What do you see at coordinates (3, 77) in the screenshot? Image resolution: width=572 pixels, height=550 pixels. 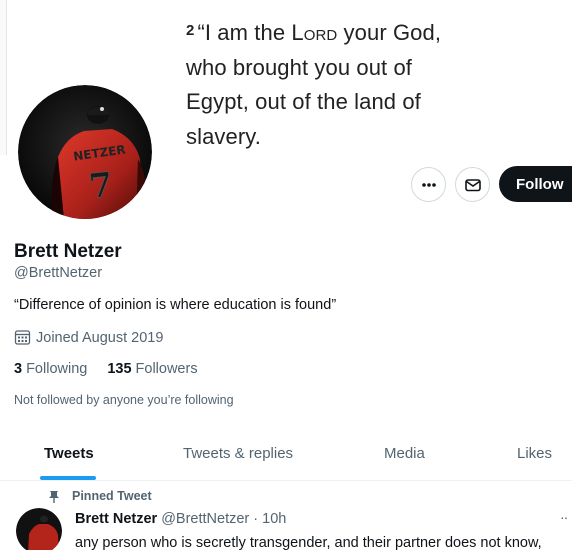 I see `banner-edge` at bounding box center [3, 77].